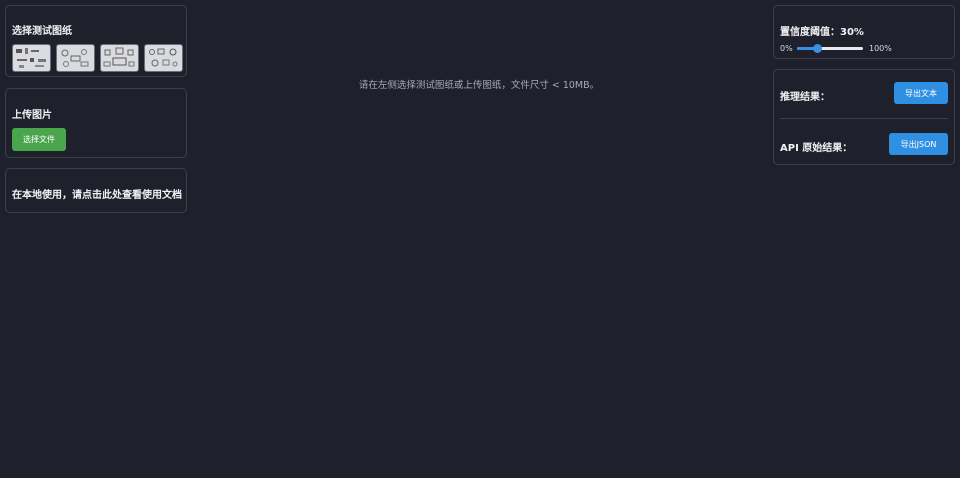  Describe the element at coordinates (918, 144) in the screenshot. I see `export-json-button: 导出JSON` at that location.